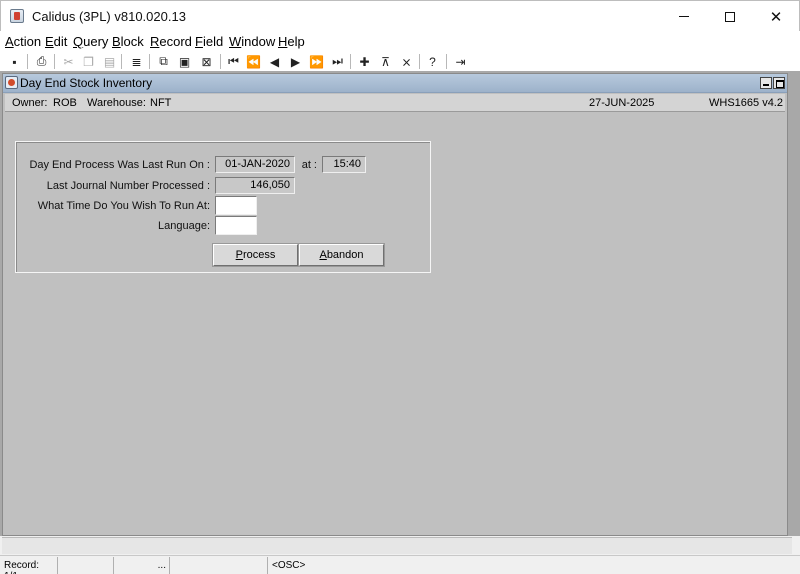 The height and width of the screenshot is (574, 800). I want to click on owner-label: Owner:, so click(30, 103).